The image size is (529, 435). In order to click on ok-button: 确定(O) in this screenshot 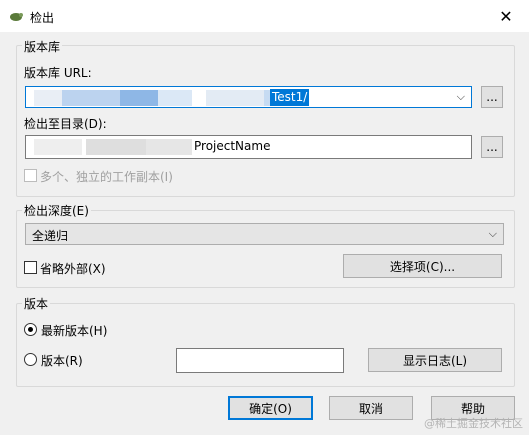, I will do `click(270, 408)`.